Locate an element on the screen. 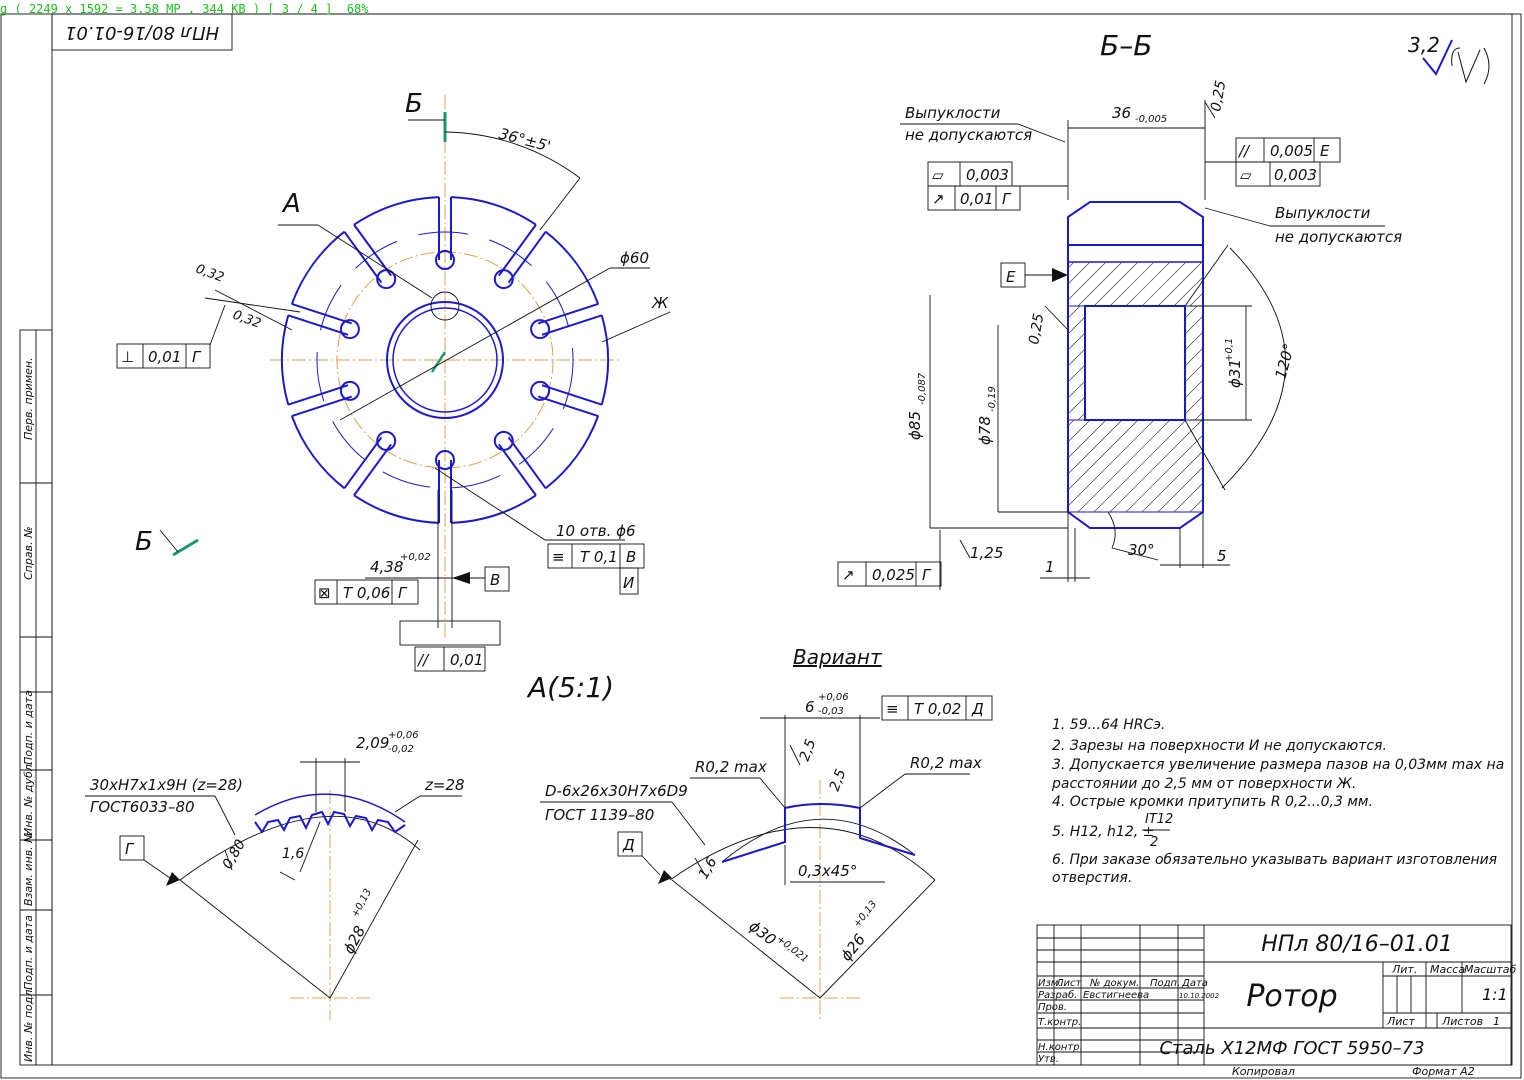 This screenshot has height=1080, width=1524. tooth-dim: 2,09 is located at coordinates (372, 743).